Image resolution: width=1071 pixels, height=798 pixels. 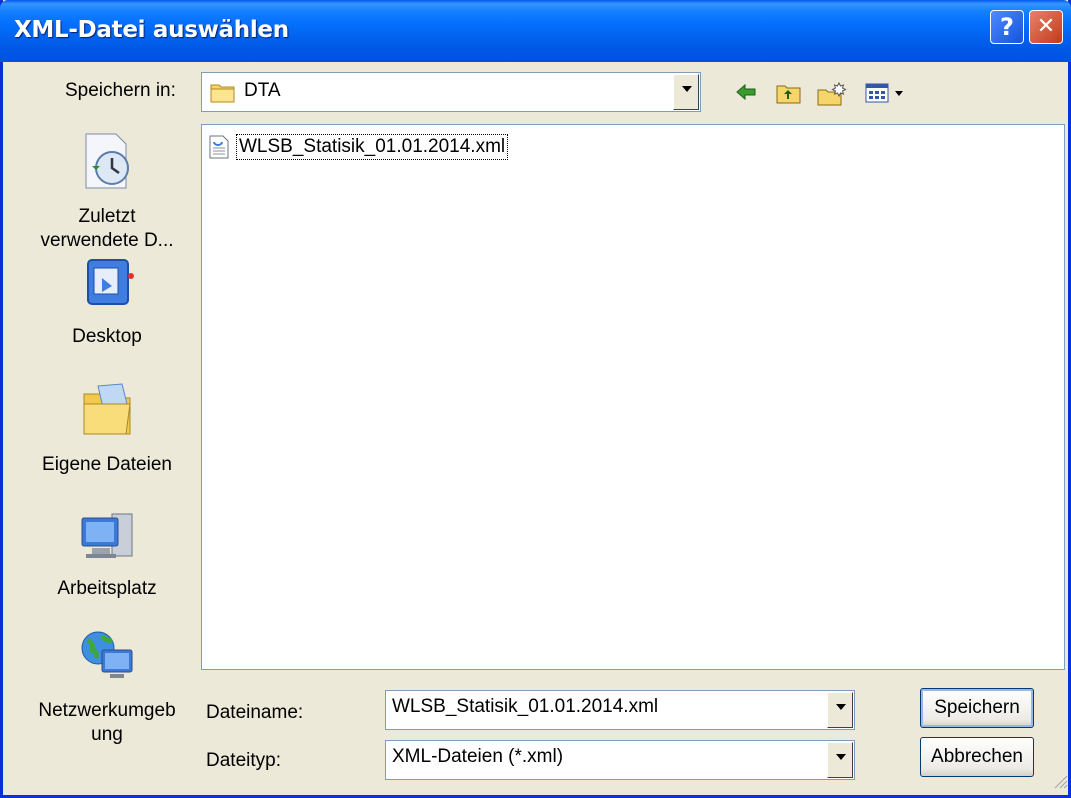 What do you see at coordinates (525, 706) in the screenshot?
I see `filename-value: WLSB_Statisik_01.01.2014.xml` at bounding box center [525, 706].